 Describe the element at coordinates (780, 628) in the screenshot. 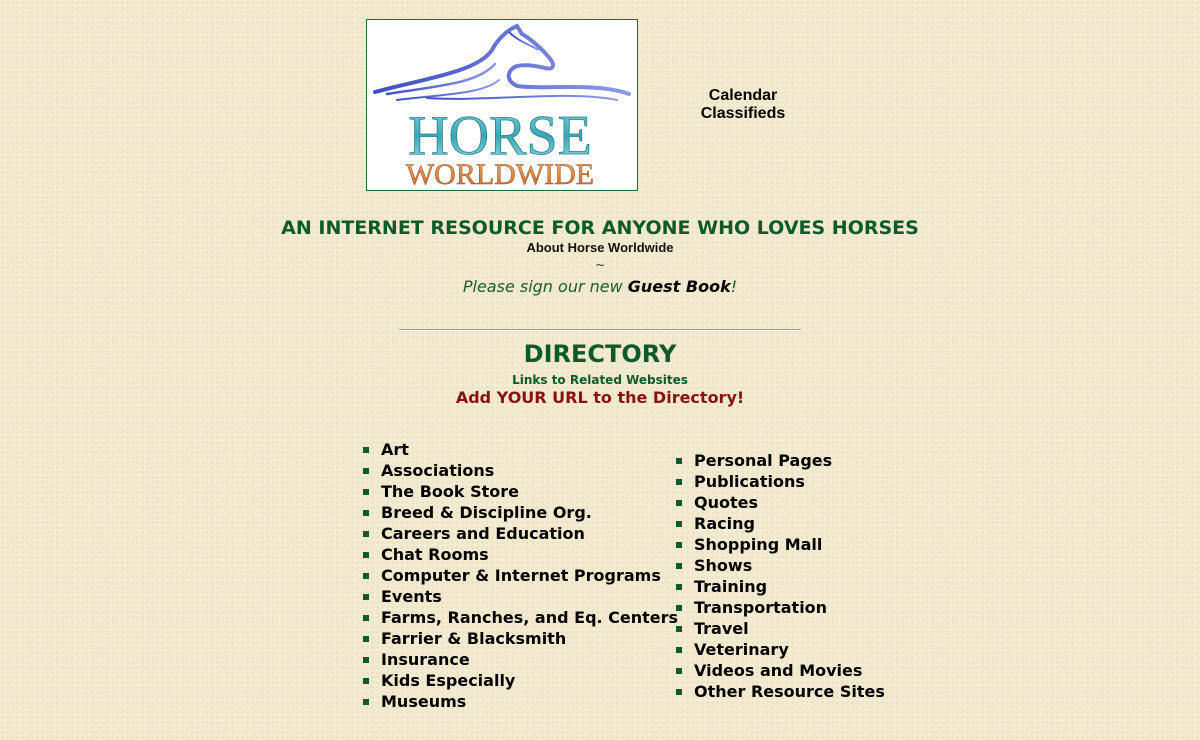

I see `directory-item: Travel` at that location.